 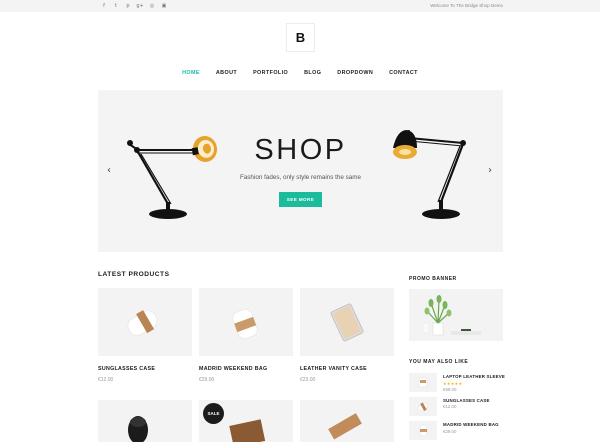 I want to click on product-image-leather-vanity-case, so click(x=347, y=322).